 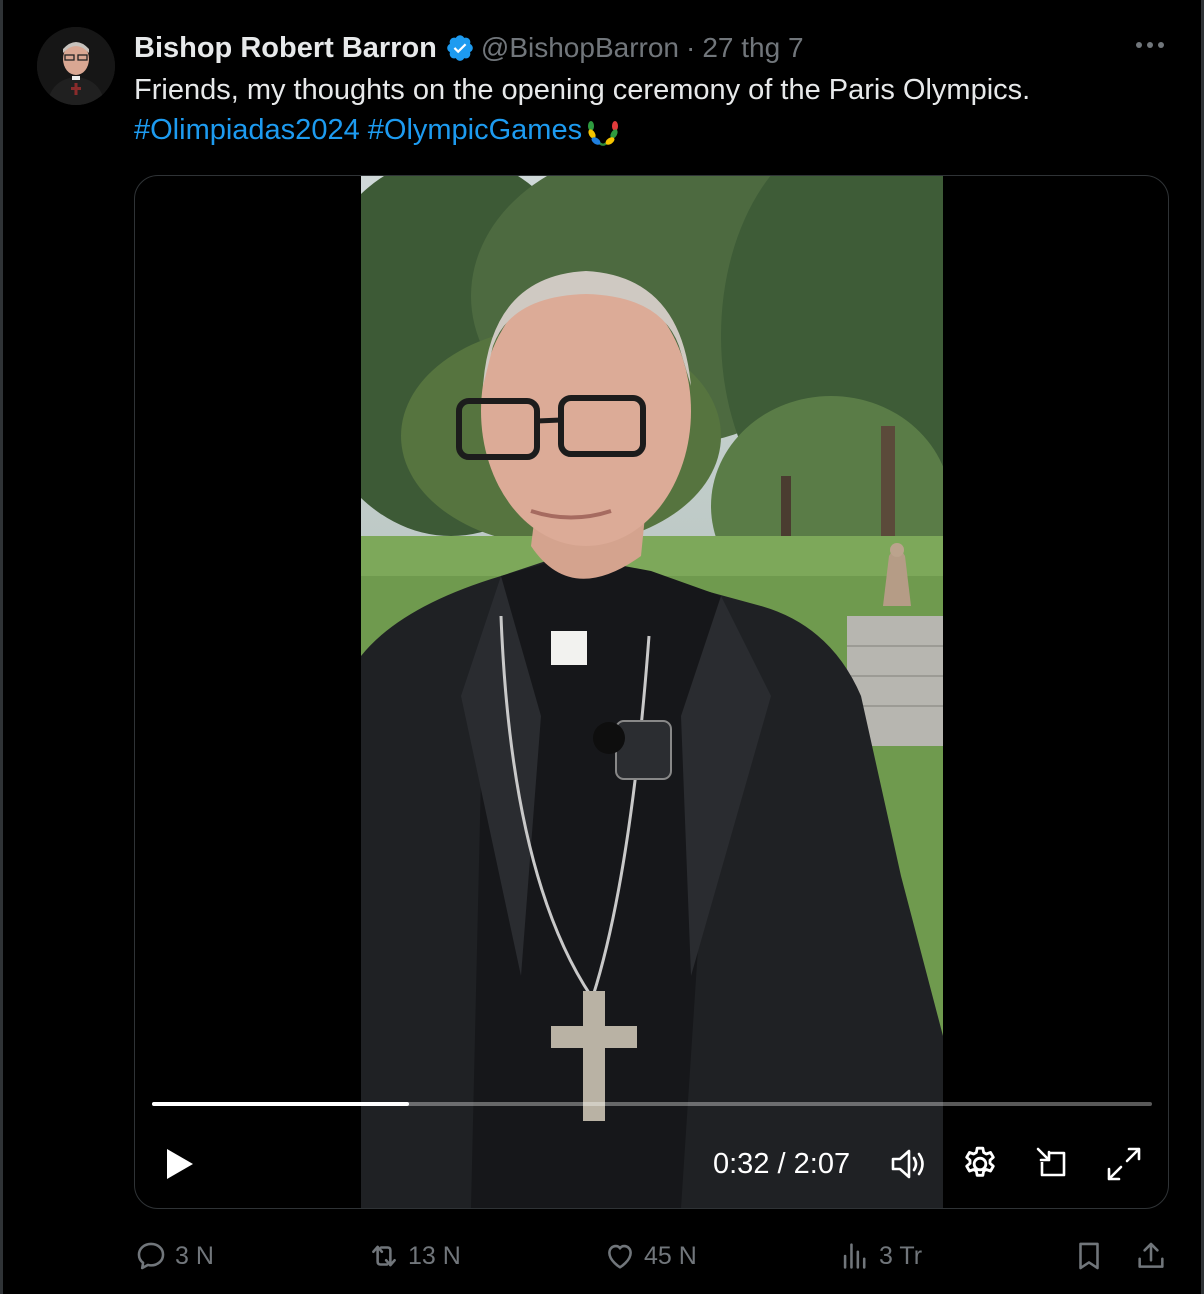 I want to click on verified-badge-icon, so click(x=460, y=48).